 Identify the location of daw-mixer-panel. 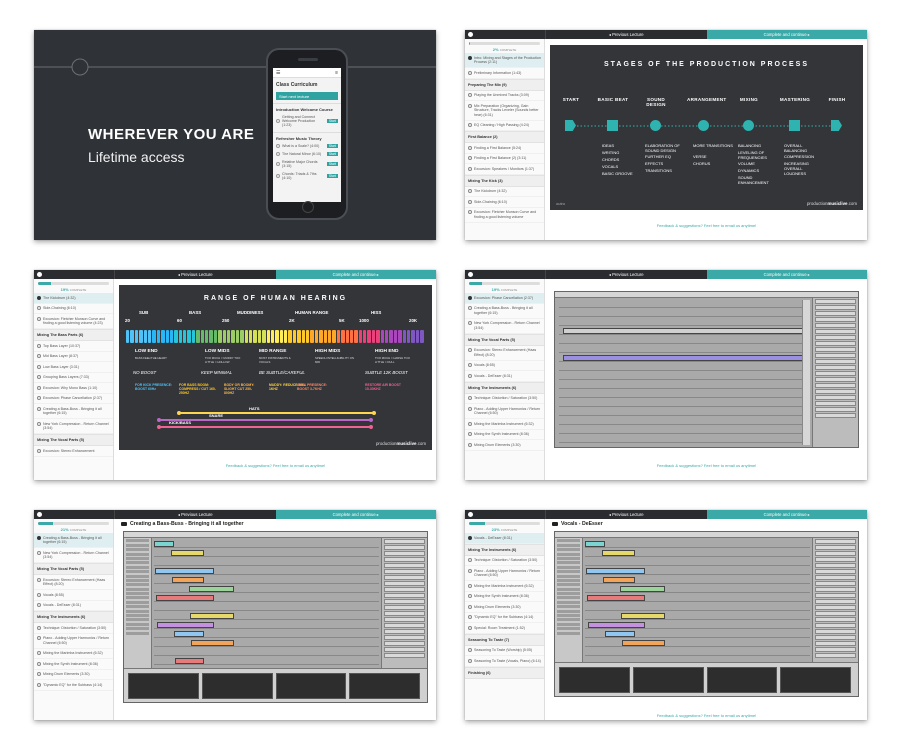
(835, 372).